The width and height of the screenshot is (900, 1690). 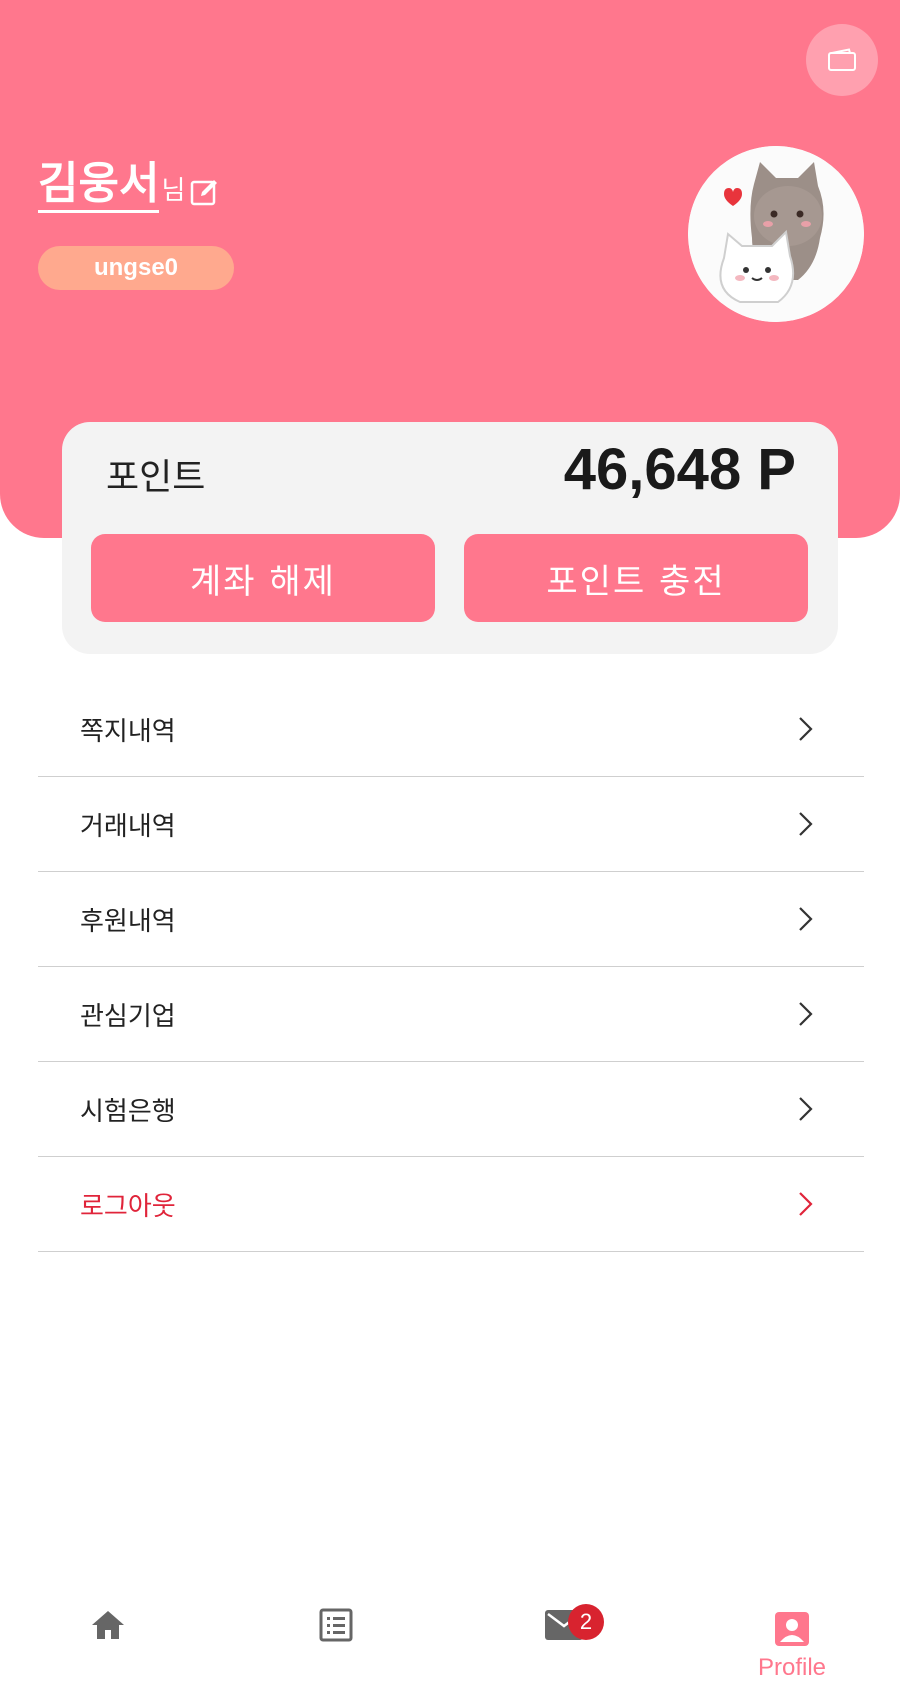 What do you see at coordinates (128, 1016) in the screenshot?
I see `menu-item-label: 관심기업` at bounding box center [128, 1016].